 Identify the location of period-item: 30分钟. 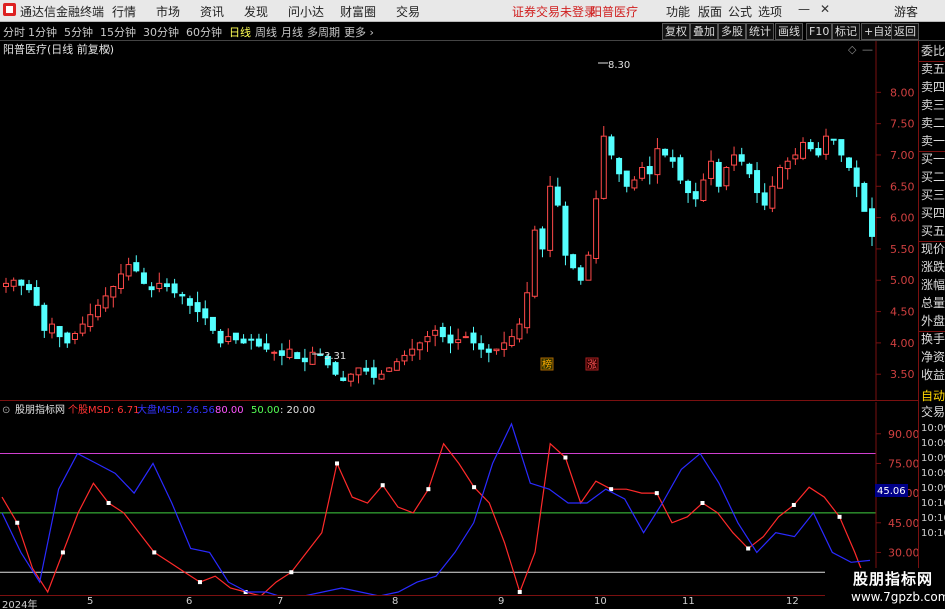
(161, 32).